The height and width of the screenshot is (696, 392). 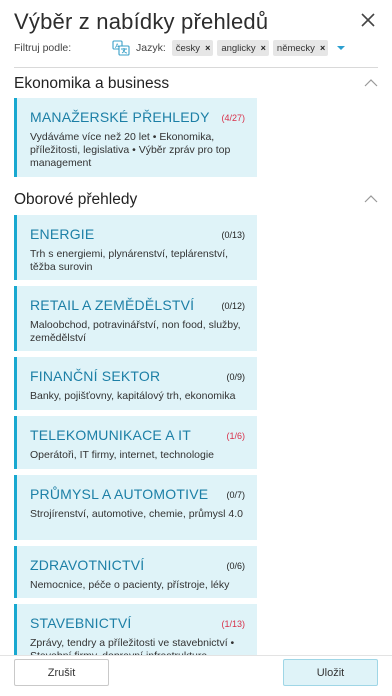 I want to click on translate-icon: A, so click(x=121, y=48).